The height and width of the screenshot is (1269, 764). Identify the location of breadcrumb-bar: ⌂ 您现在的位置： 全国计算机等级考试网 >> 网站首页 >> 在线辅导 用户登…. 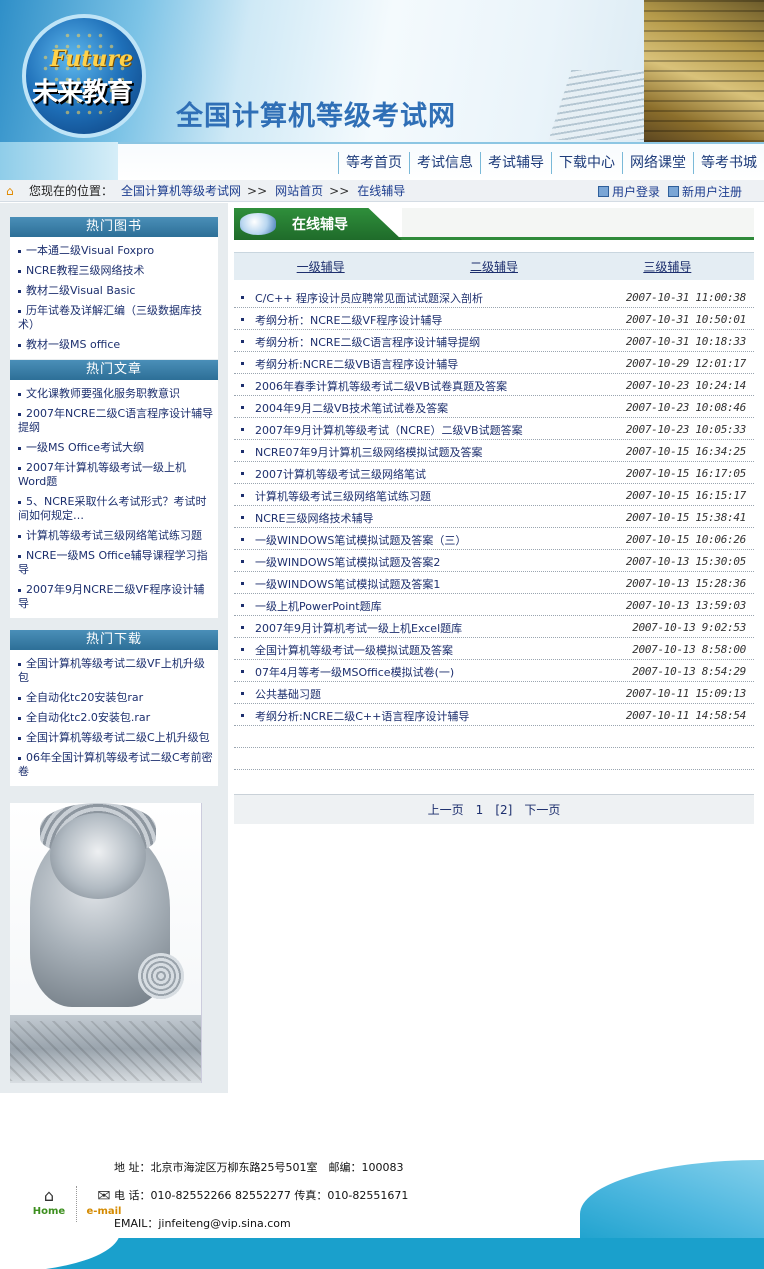
(382, 191).